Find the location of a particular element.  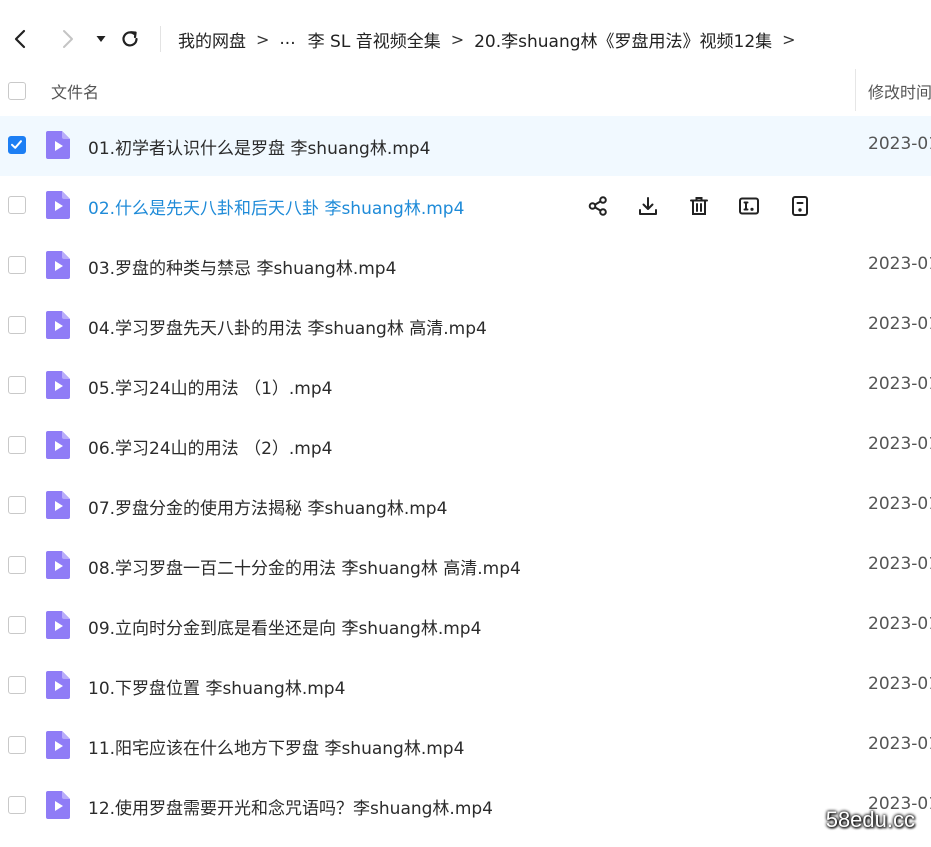

file-name: 09.立向时分金到底是看坐还是向 李shuang林.mp4 is located at coordinates (284, 626).